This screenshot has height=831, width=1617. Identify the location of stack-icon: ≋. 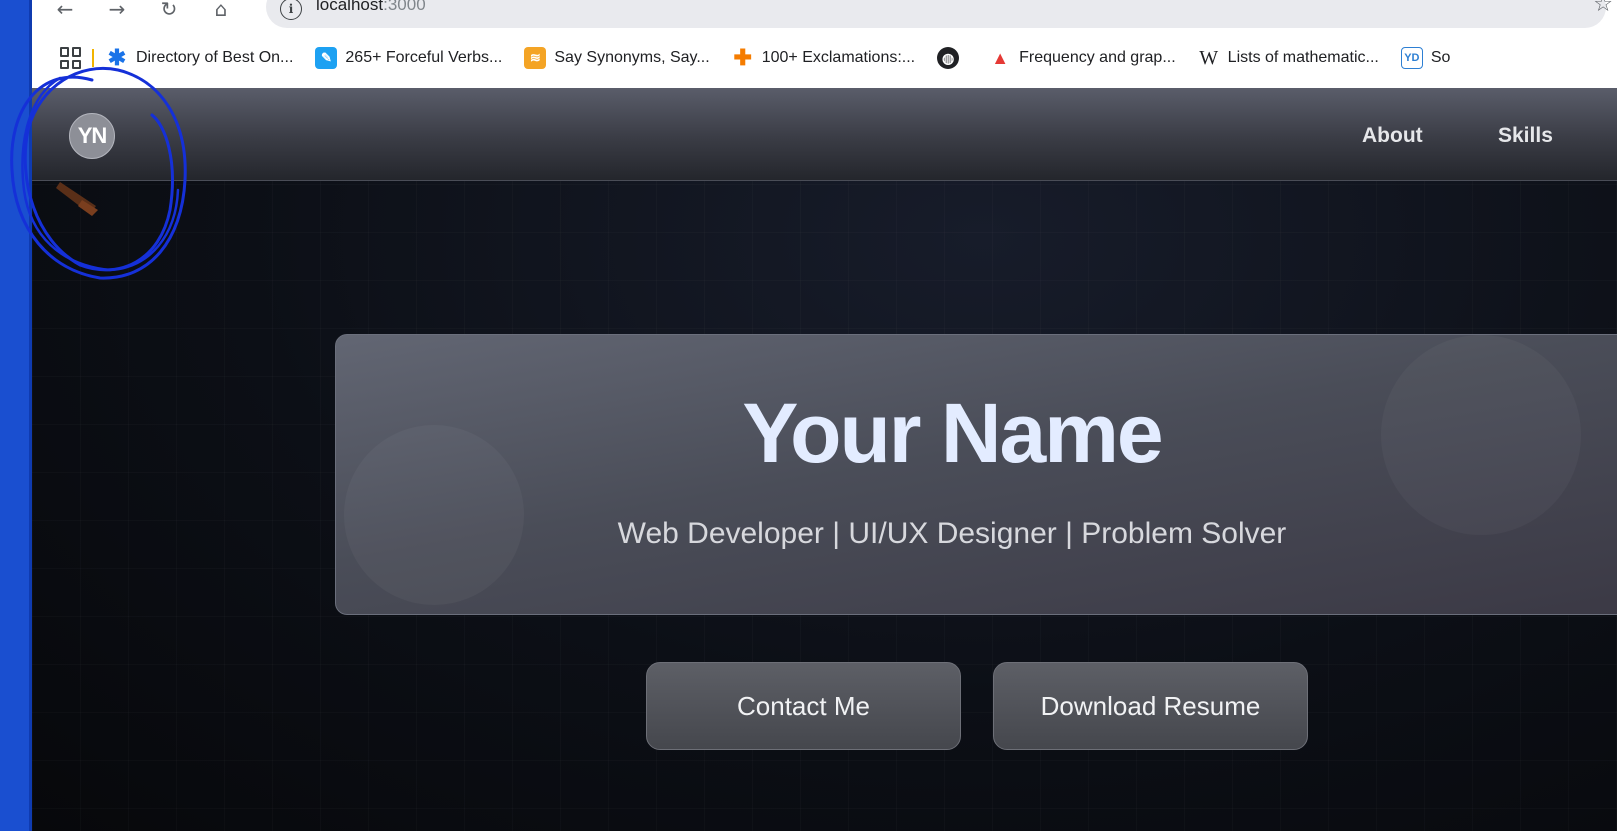
(535, 58).